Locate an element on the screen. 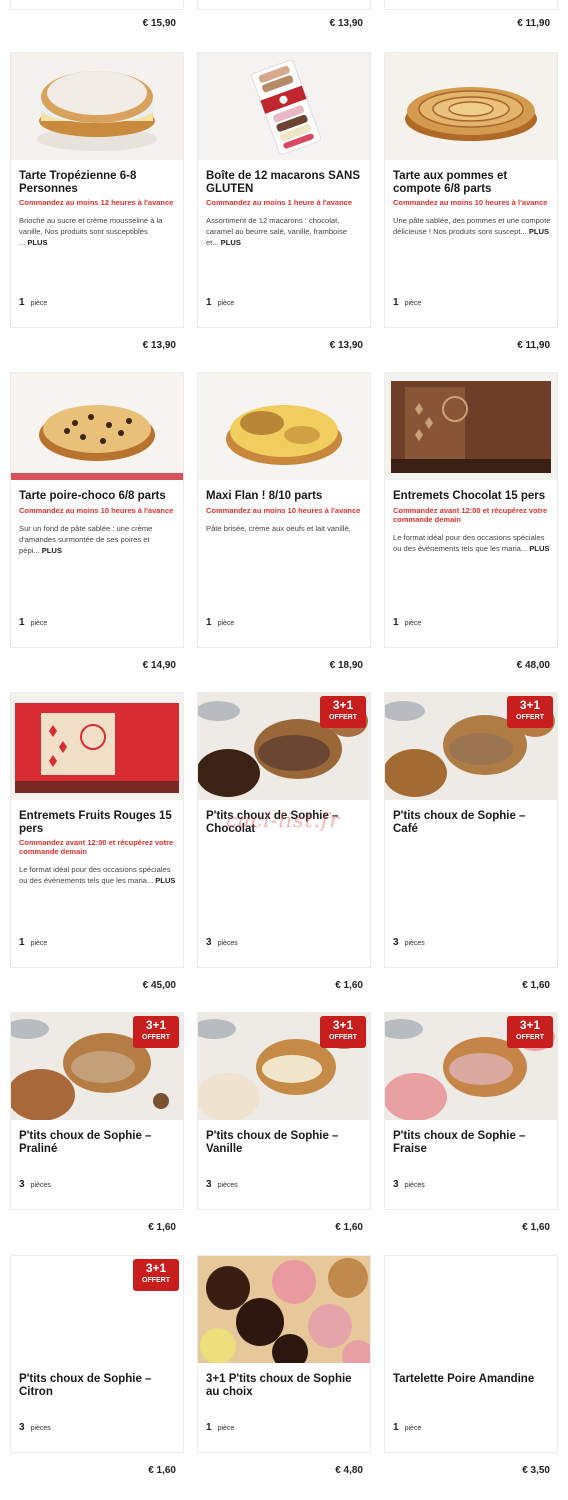  product-image-apple-tart is located at coordinates (471, 106).